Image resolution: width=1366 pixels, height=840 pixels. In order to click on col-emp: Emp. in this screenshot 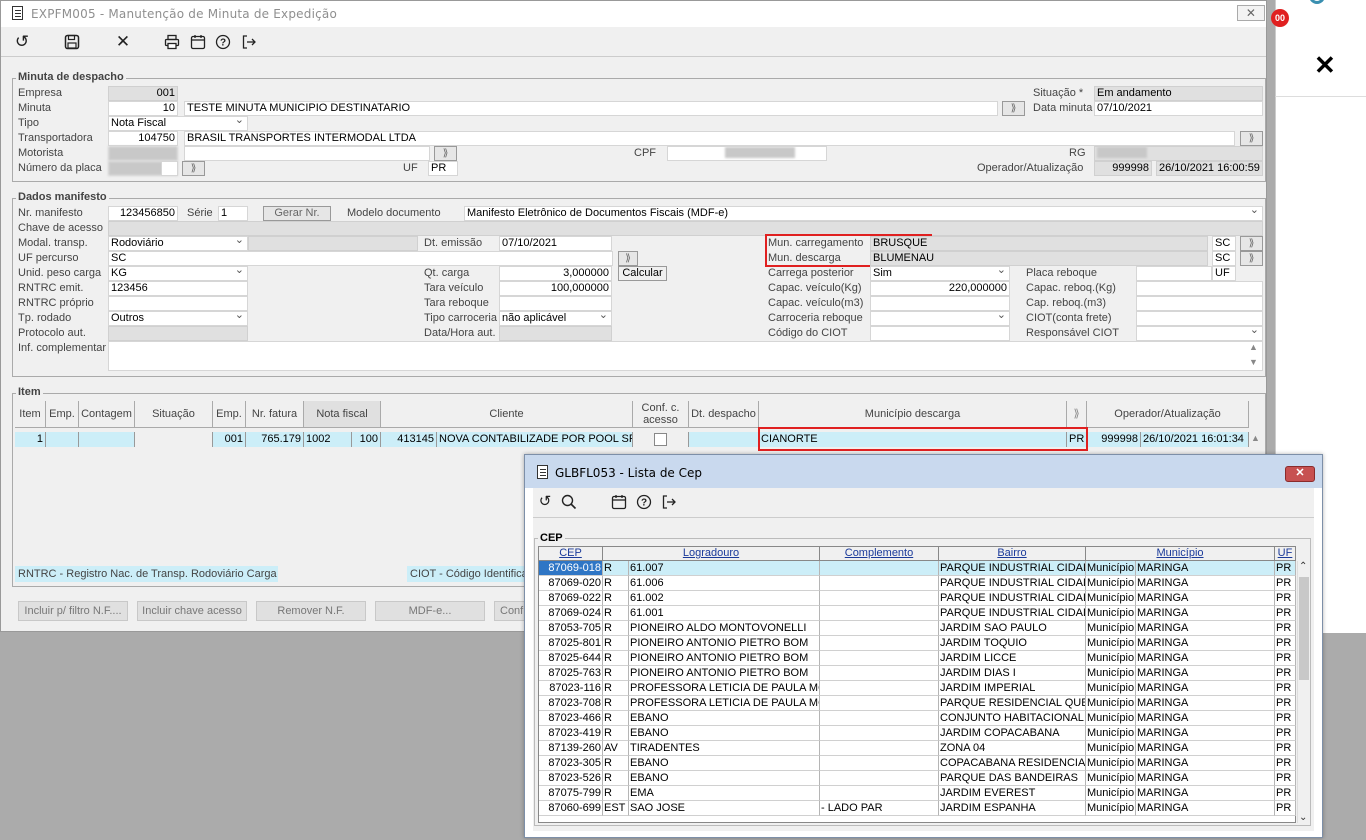, I will do `click(62, 414)`.